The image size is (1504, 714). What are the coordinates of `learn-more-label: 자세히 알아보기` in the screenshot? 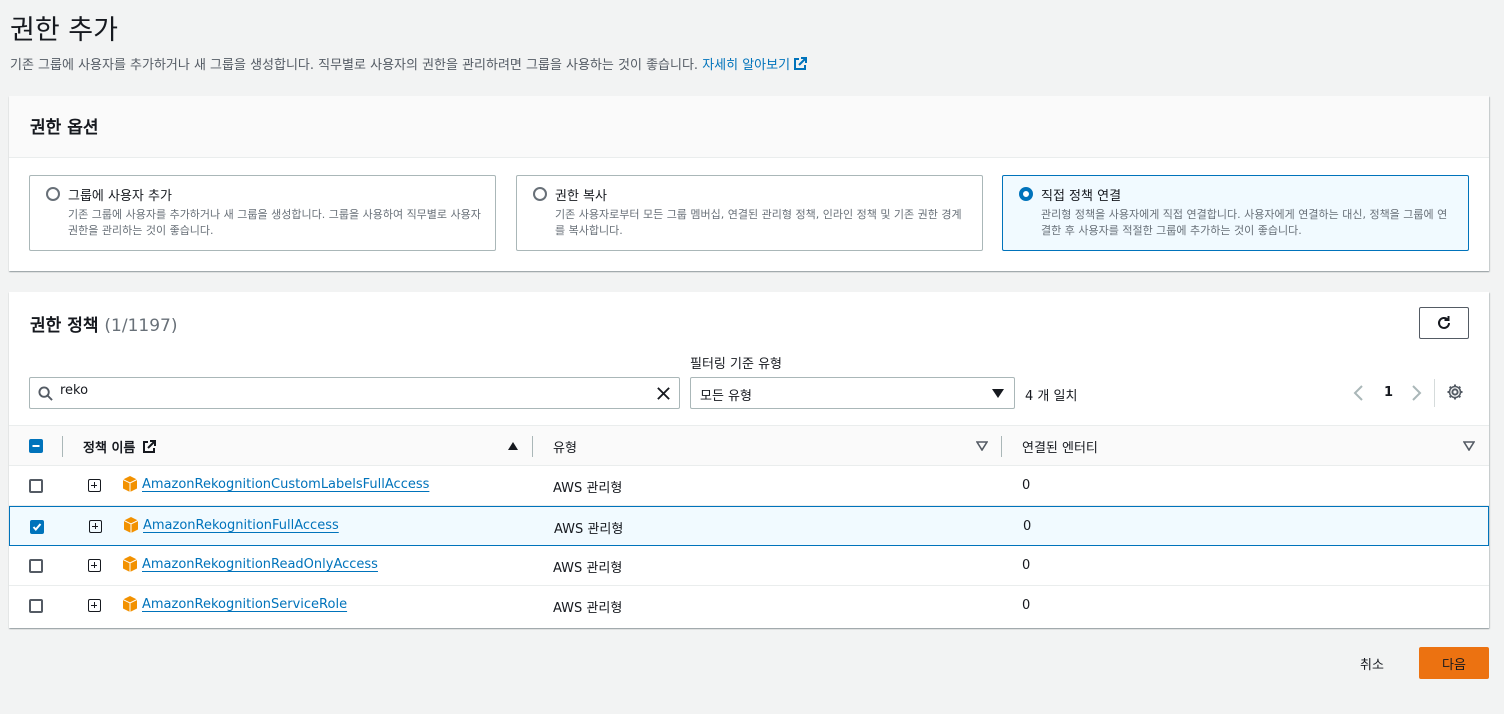 It's located at (746, 65).